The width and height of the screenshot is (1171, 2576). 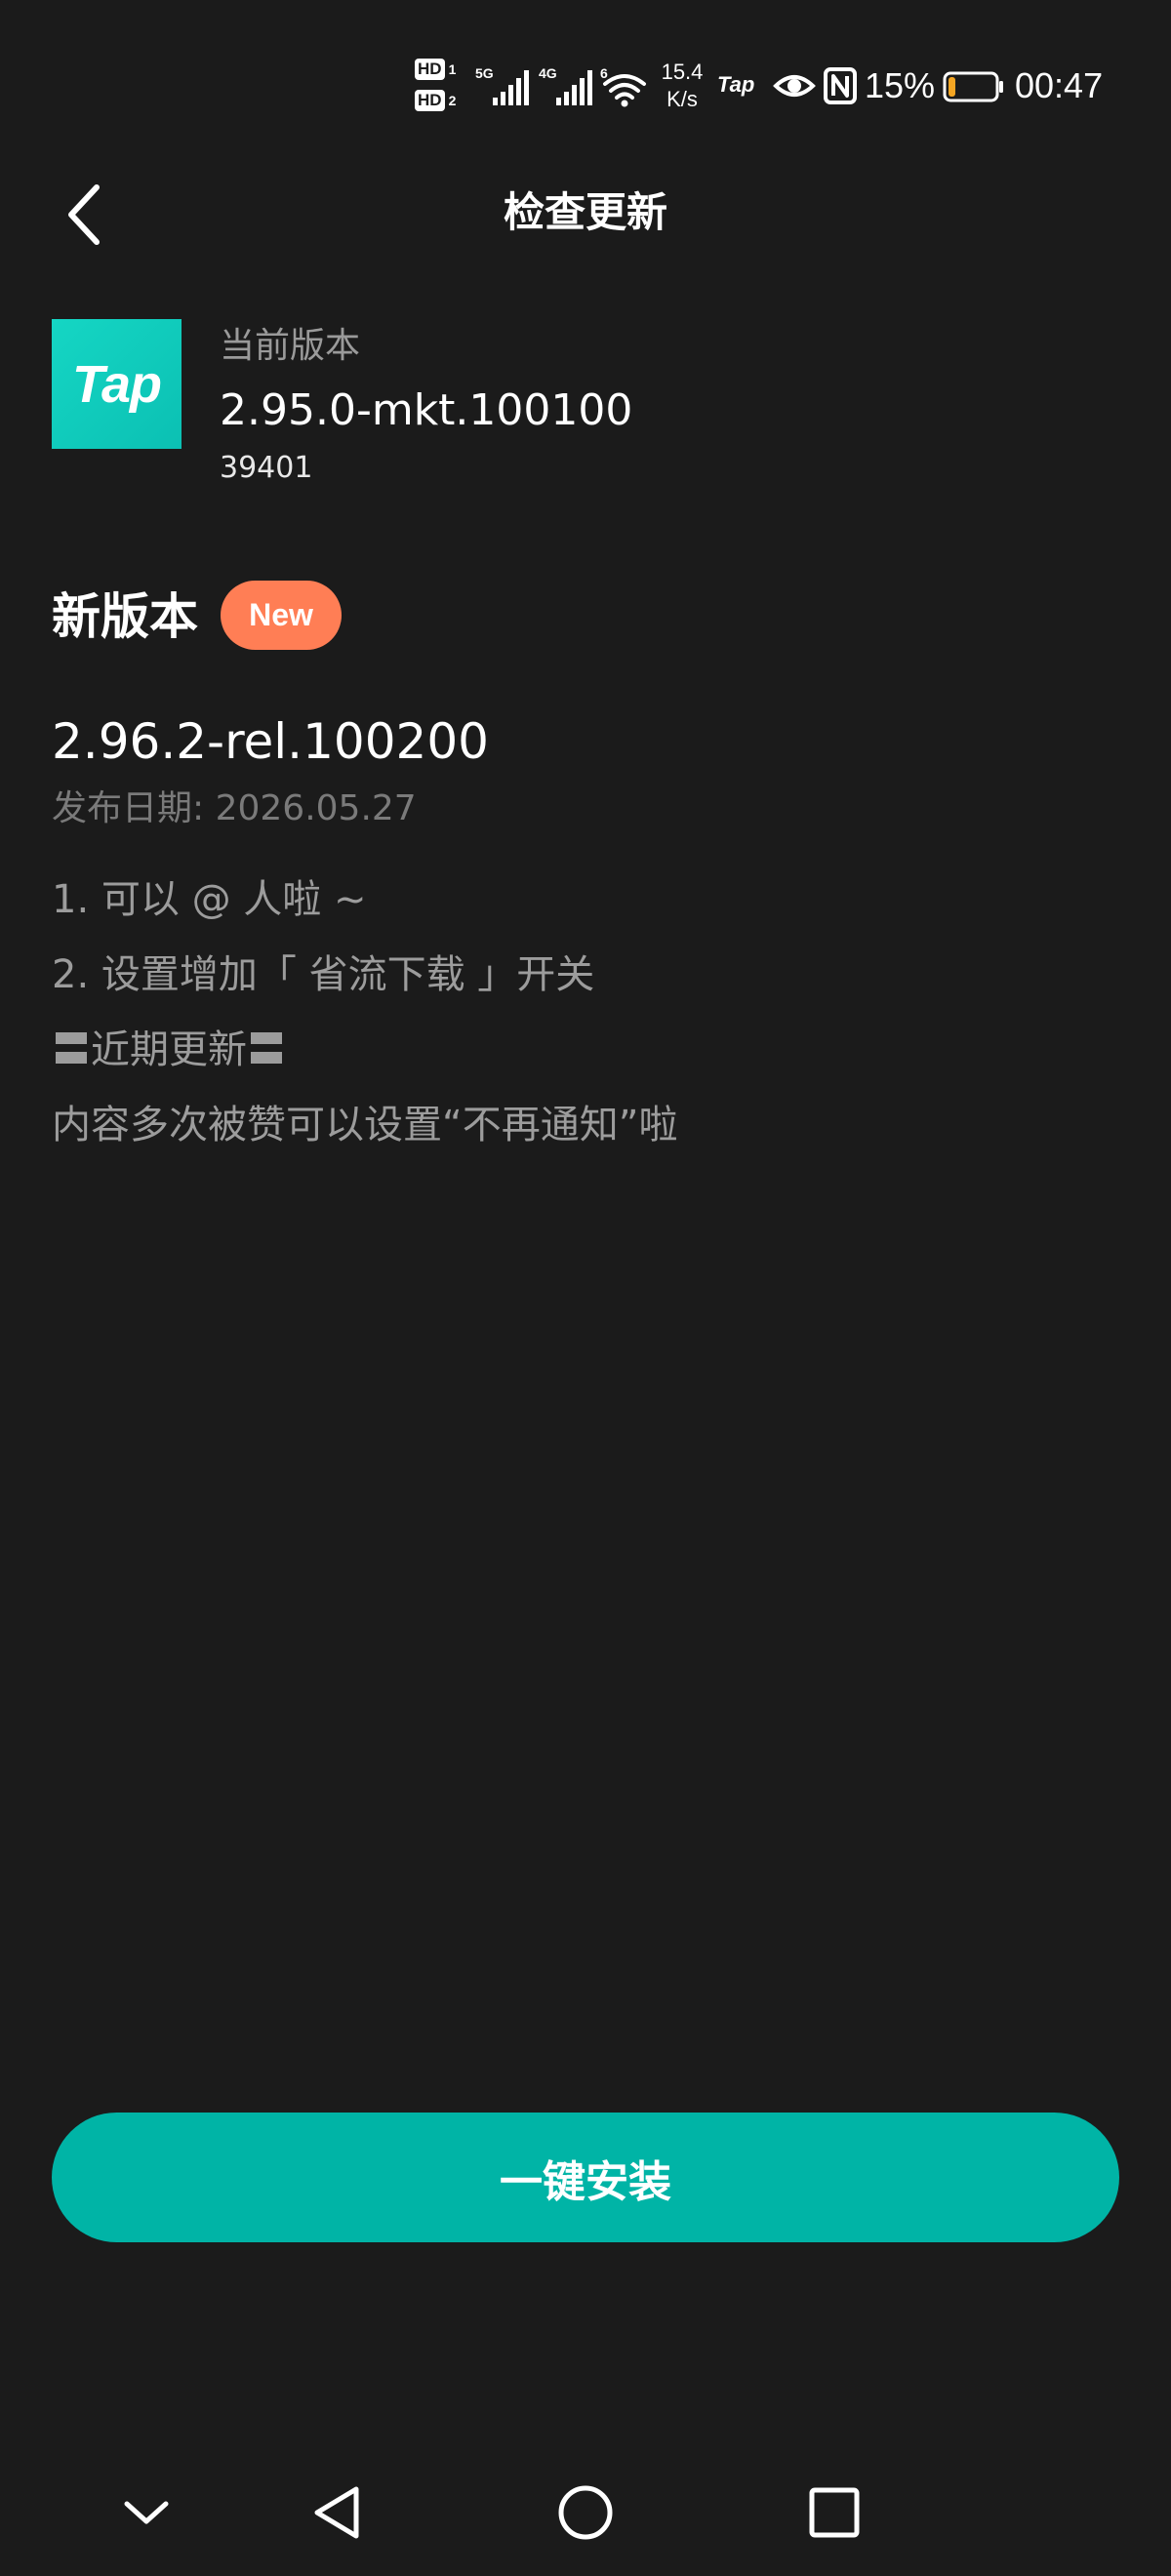 I want to click on navigation-bar, so click(x=585, y=2512).